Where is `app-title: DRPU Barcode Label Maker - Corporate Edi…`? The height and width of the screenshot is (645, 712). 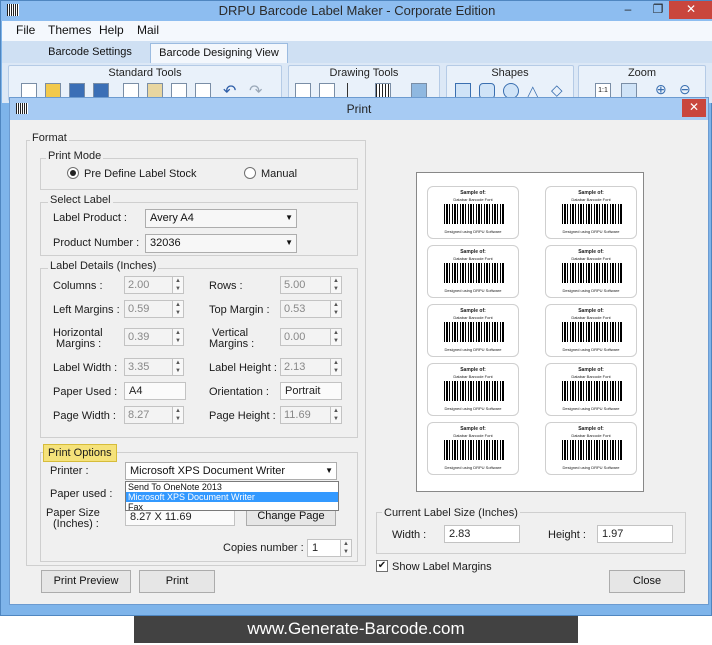 app-title: DRPU Barcode Label Maker - Corporate Edi… is located at coordinates (357, 10).